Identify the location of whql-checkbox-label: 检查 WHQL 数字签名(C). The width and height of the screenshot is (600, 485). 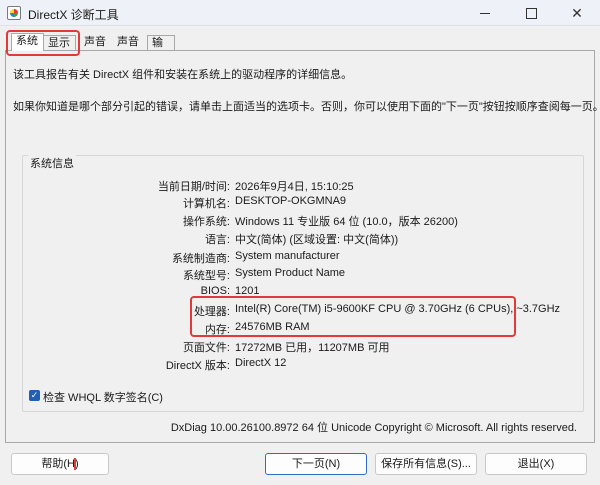
(103, 397).